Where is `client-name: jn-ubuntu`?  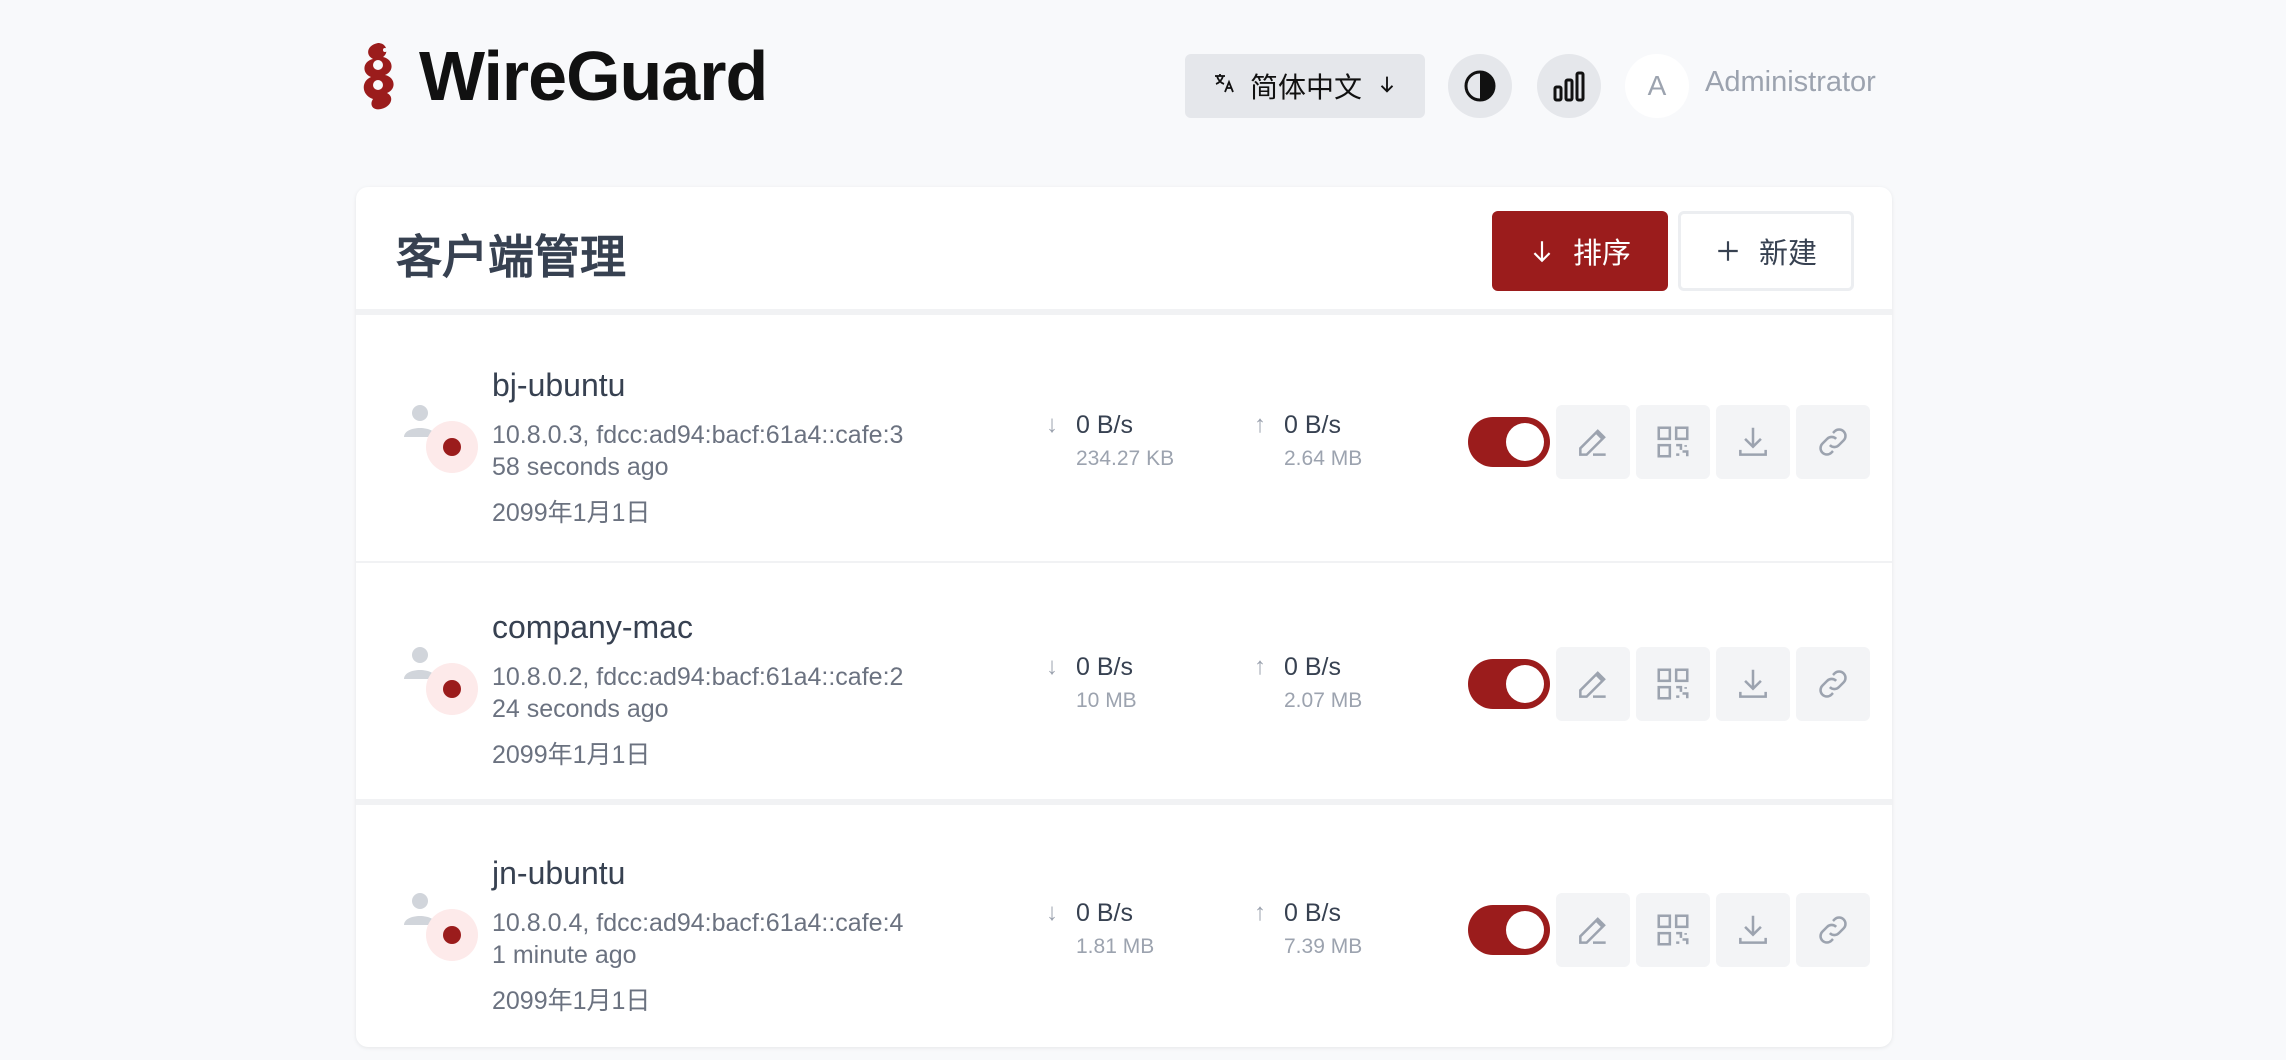 client-name: jn-ubuntu is located at coordinates (558, 873).